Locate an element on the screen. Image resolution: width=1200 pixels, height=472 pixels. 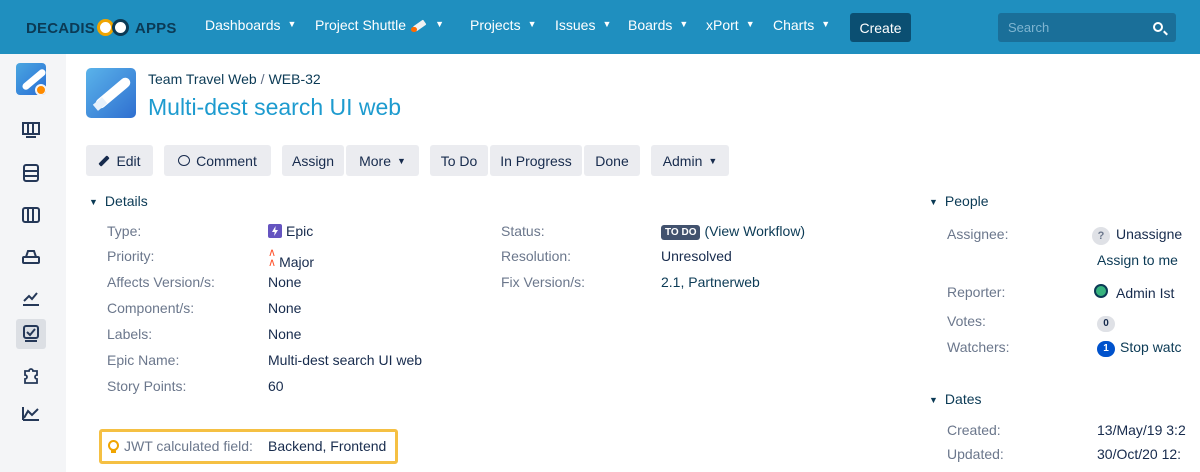
people-section-toggle: ▼ People is located at coordinates (959, 201).